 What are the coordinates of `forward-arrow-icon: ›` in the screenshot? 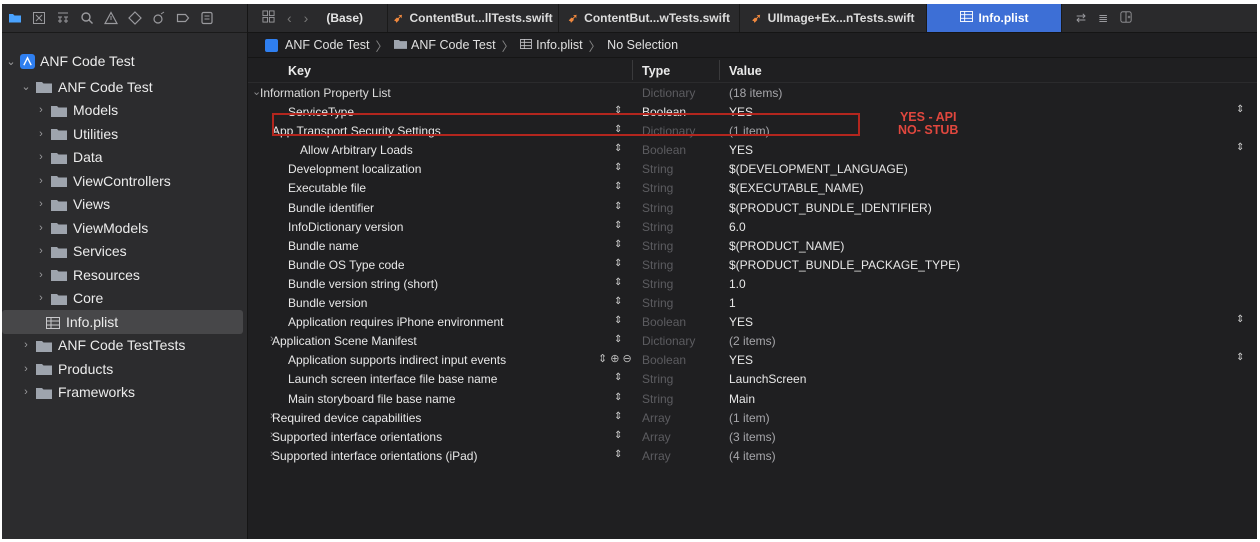 It's located at (306, 18).